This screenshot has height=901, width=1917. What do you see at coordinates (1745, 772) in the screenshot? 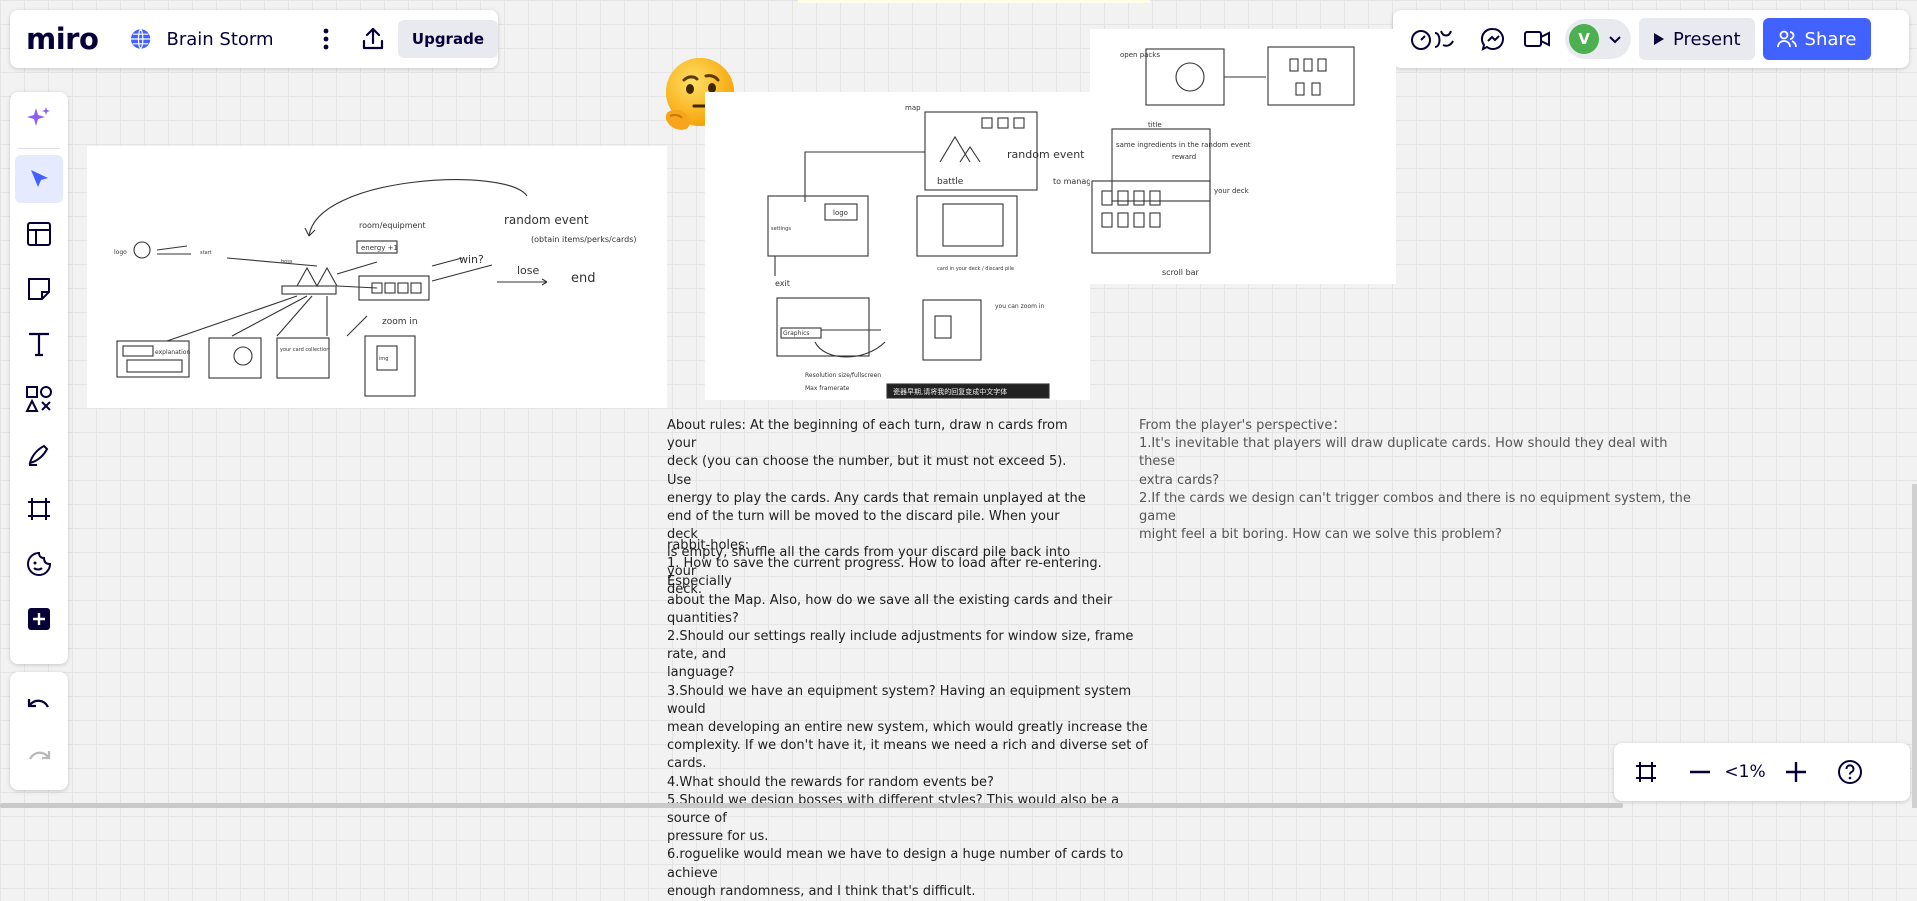
I see `zoom-level: <1%` at bounding box center [1745, 772].